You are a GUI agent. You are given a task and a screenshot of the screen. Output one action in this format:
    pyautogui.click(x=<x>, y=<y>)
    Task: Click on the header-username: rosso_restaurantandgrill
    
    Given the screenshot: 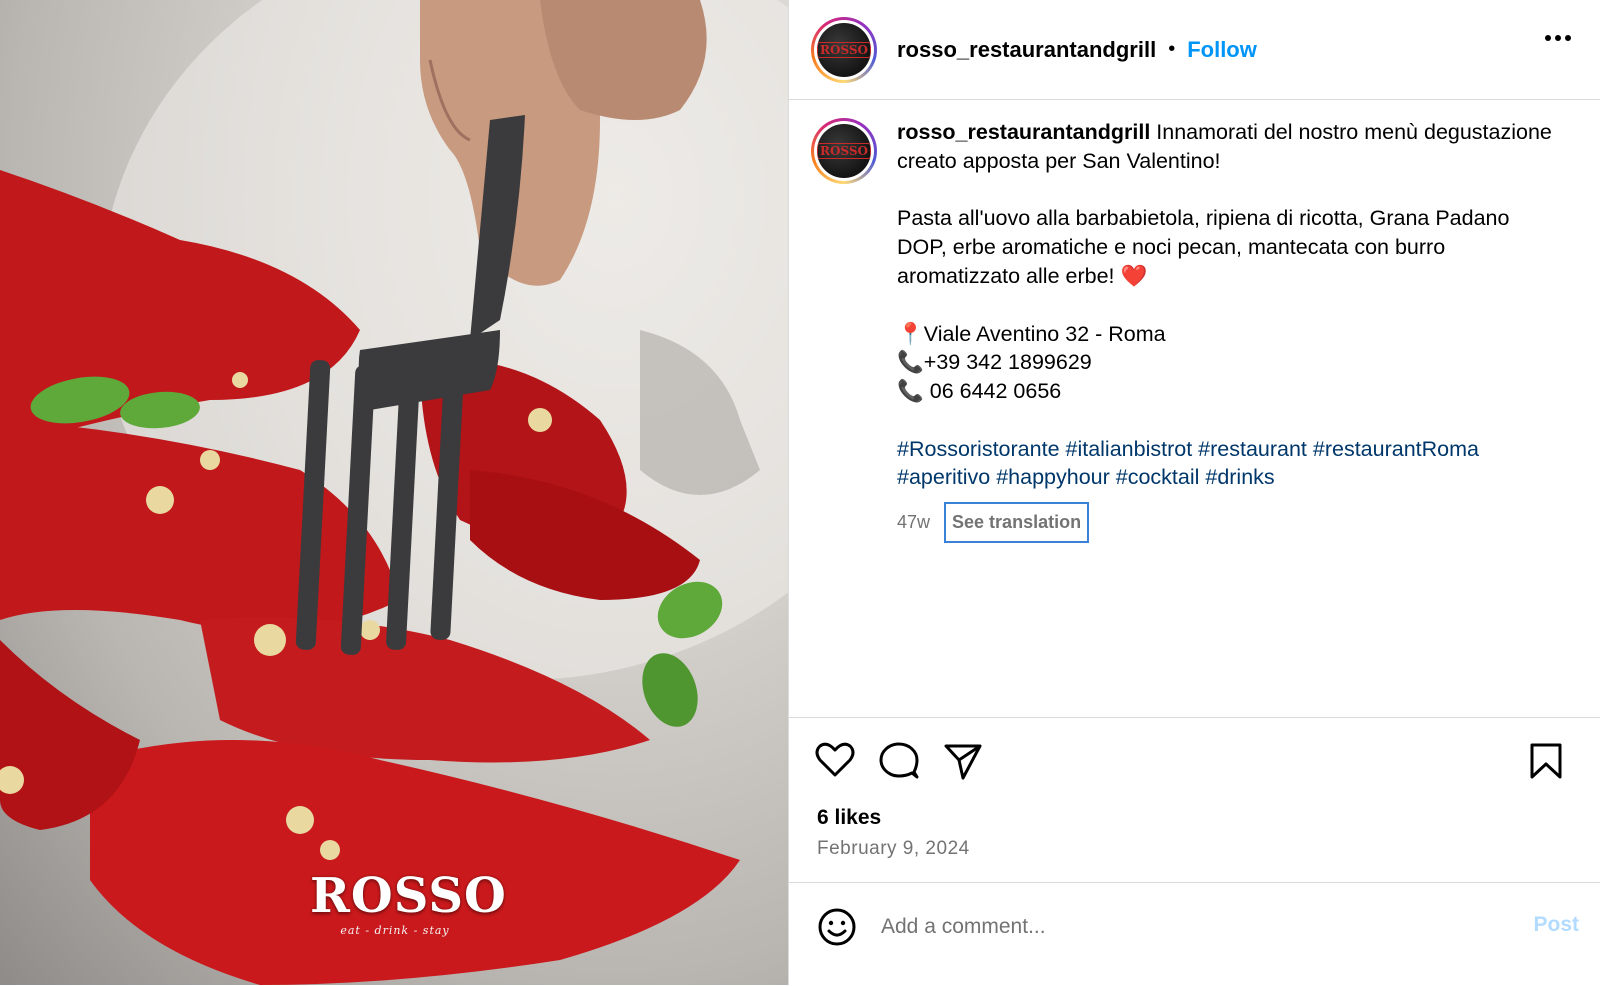 What is the action you would take?
    pyautogui.click(x=1026, y=50)
    